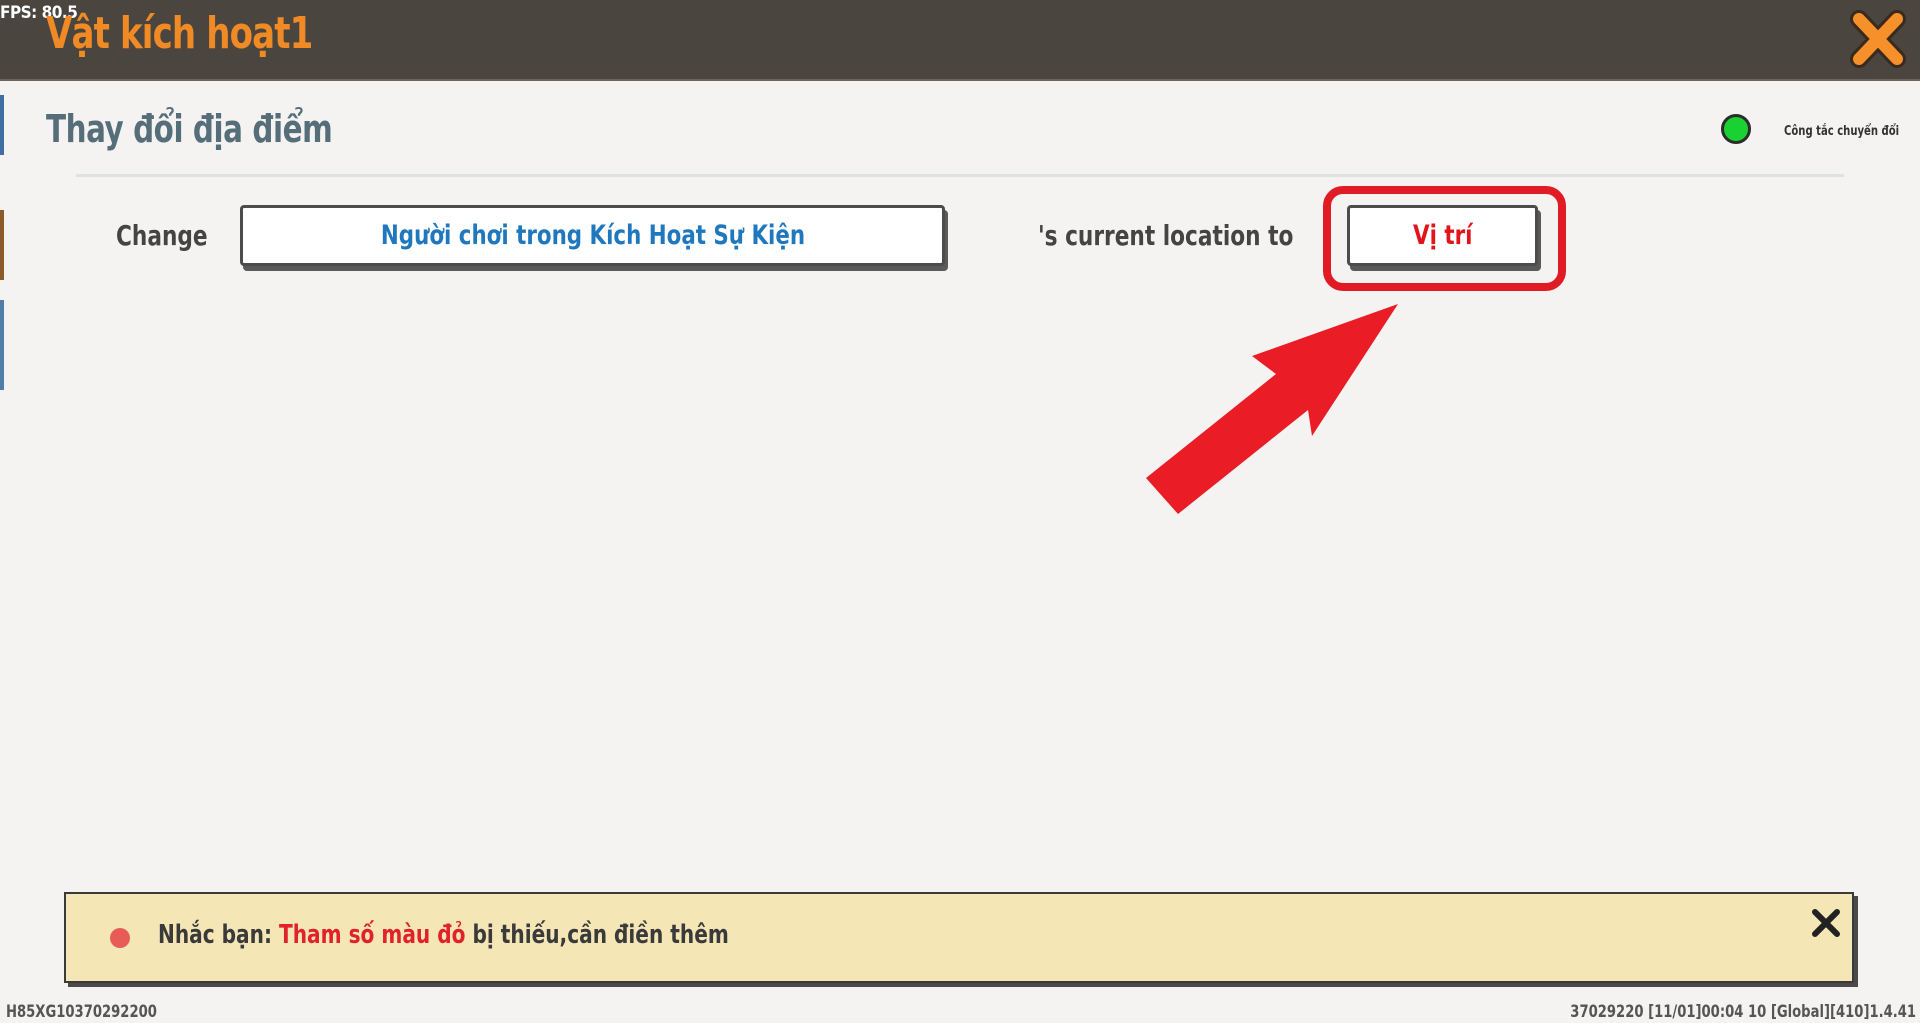 This screenshot has height=1023, width=1920. I want to click on player-parameter-label: Người chơi trong Kích Hoạt Sự Kiện, so click(592, 235).